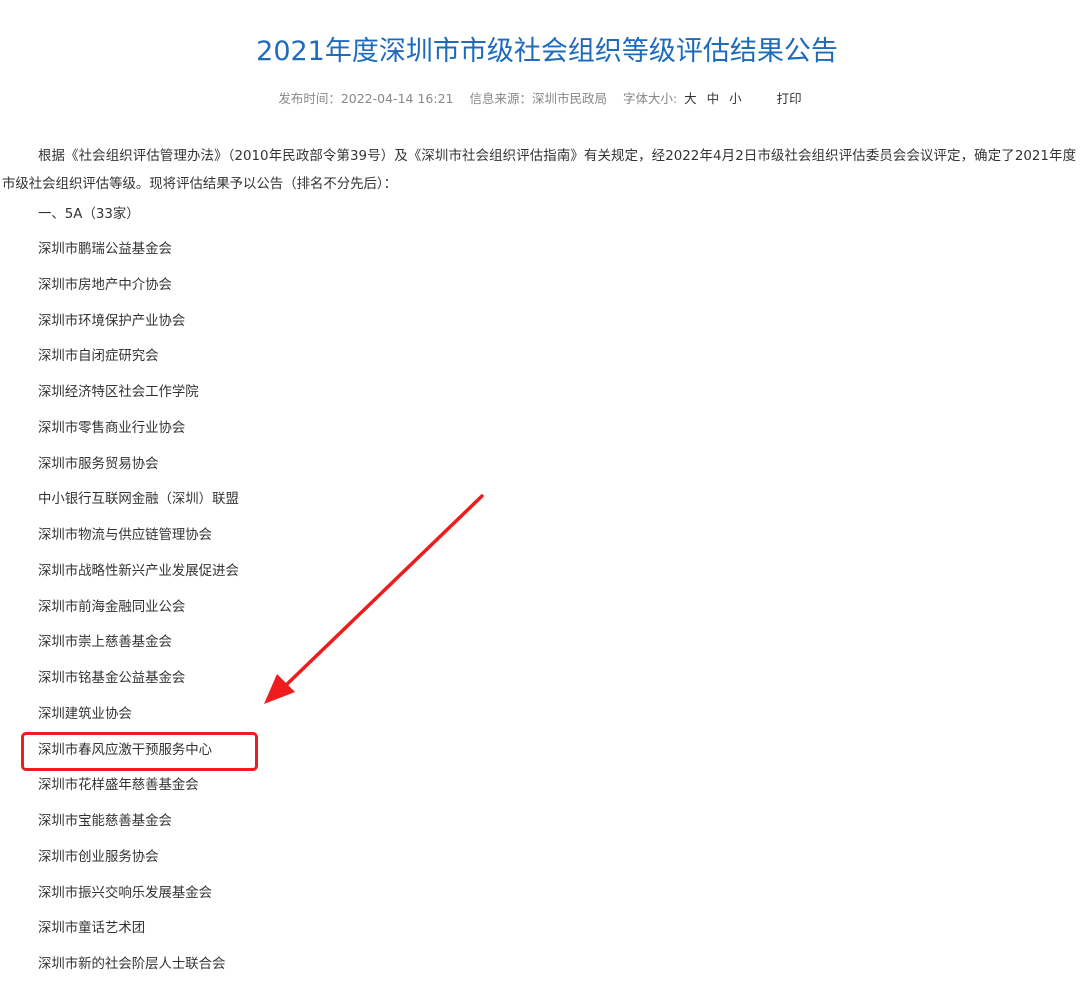  Describe the element at coordinates (366, 98) in the screenshot. I see `publish-time: 发布时间：2022-04-14 16:21` at that location.